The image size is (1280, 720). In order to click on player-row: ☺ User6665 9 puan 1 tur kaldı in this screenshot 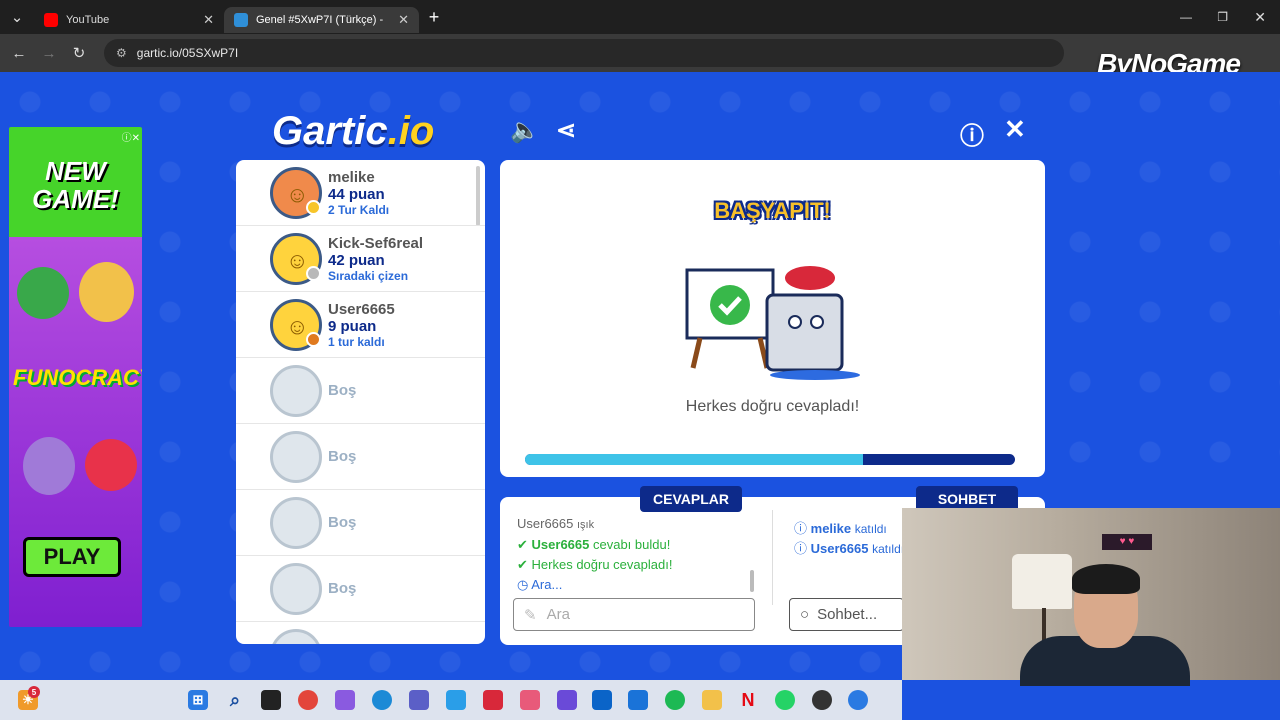, I will do `click(360, 325)`.